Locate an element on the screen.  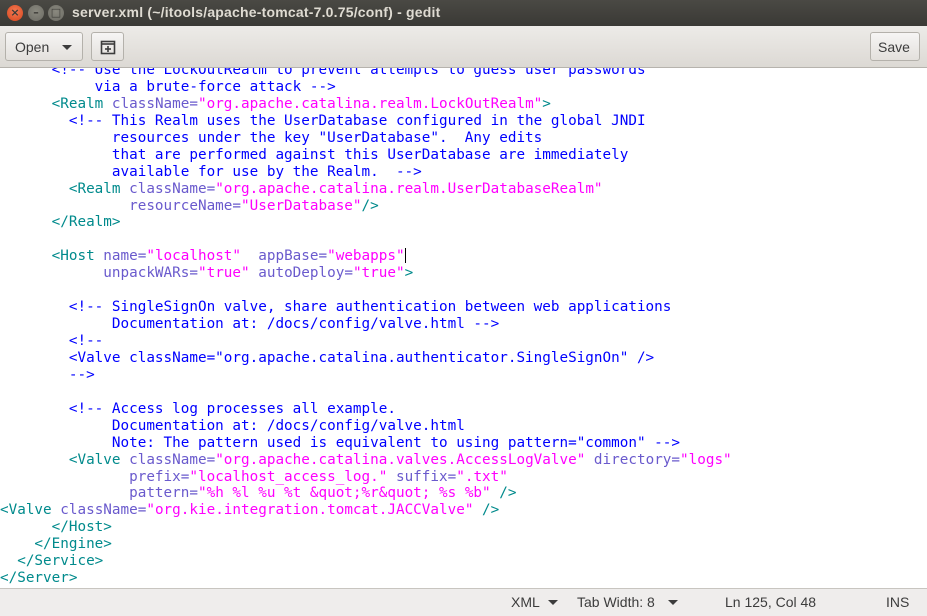
open-button-label: Open is located at coordinates (32, 47).